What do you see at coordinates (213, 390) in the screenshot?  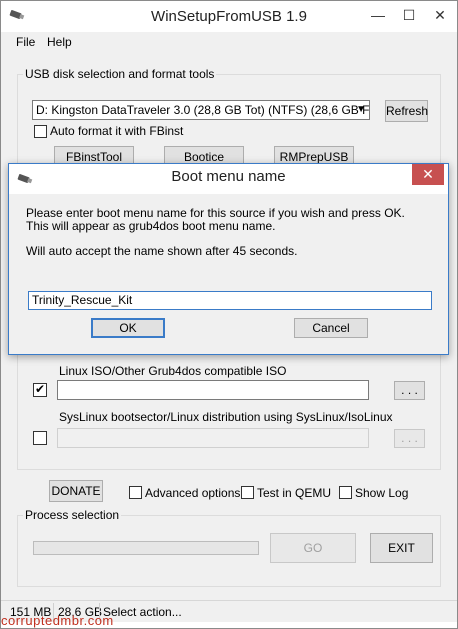 I see `linux-iso-path-input` at bounding box center [213, 390].